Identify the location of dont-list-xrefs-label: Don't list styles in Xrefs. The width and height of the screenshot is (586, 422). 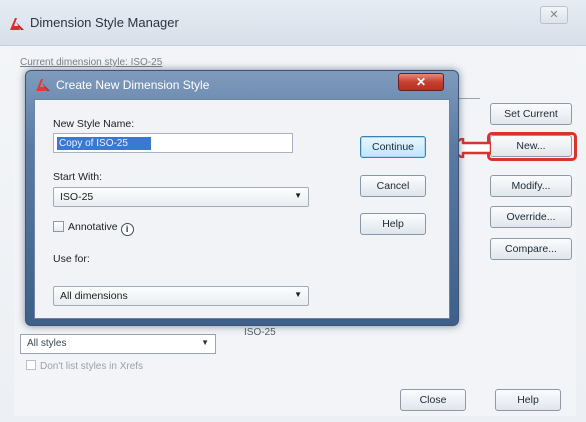
(92, 366).